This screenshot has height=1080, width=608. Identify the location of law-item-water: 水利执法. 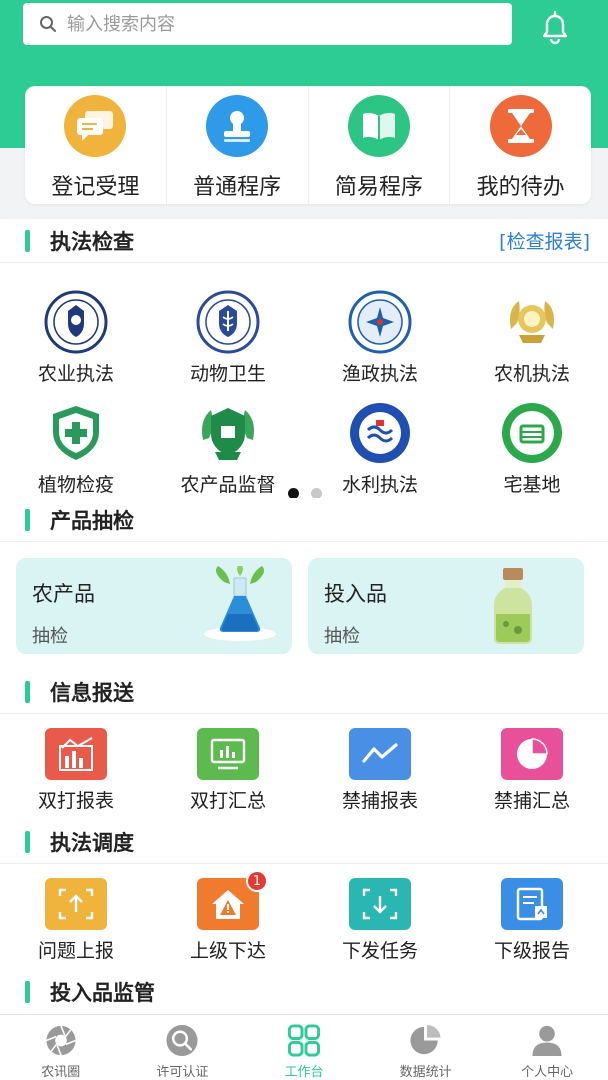
(380, 448).